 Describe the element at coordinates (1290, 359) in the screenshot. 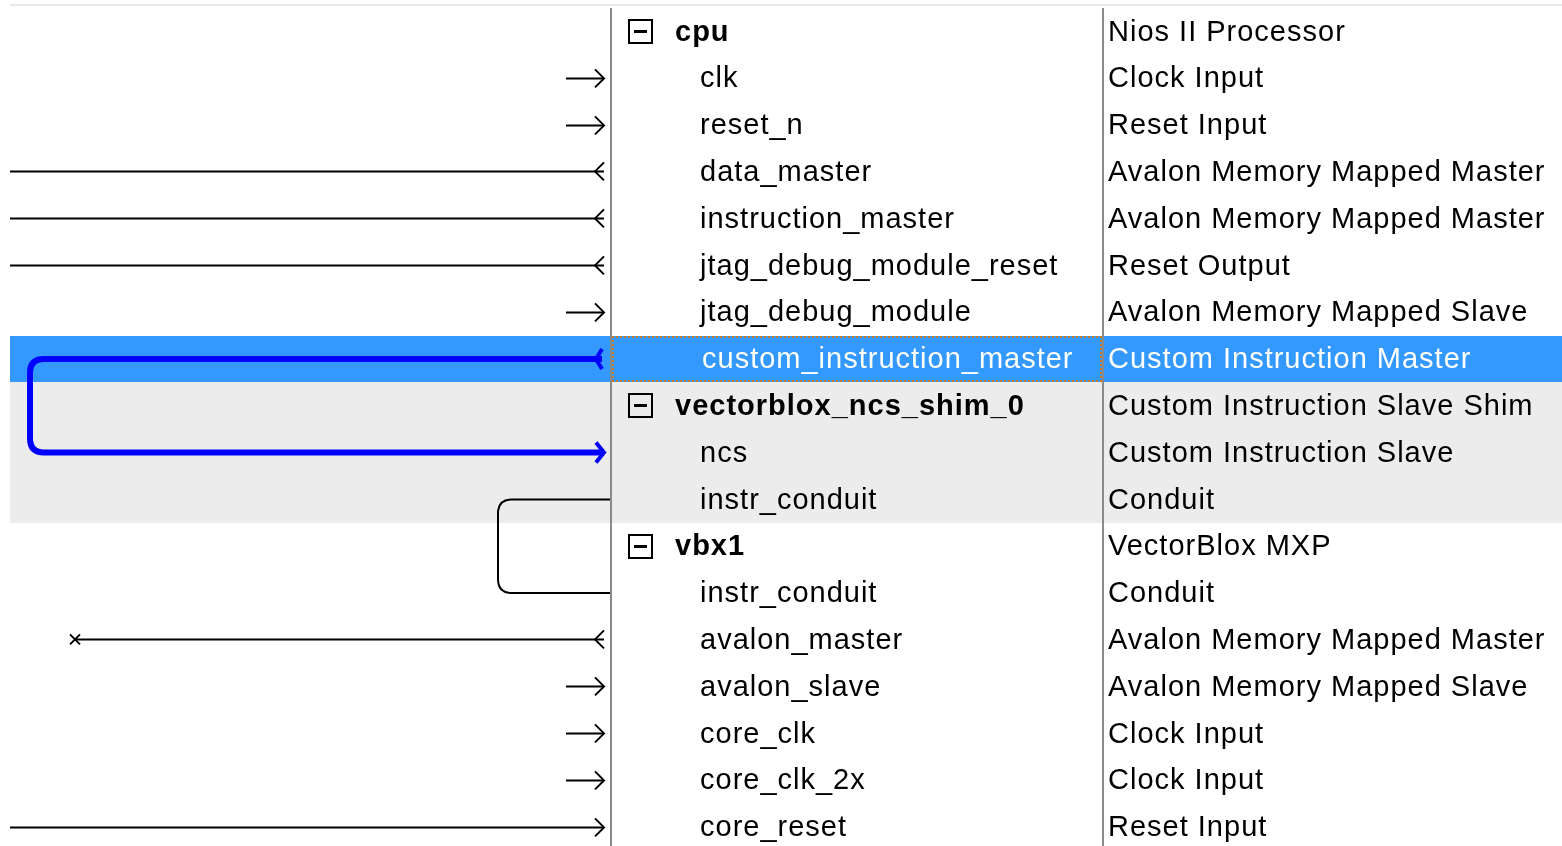

I see `interface-type: Custom Instruction Master` at that location.